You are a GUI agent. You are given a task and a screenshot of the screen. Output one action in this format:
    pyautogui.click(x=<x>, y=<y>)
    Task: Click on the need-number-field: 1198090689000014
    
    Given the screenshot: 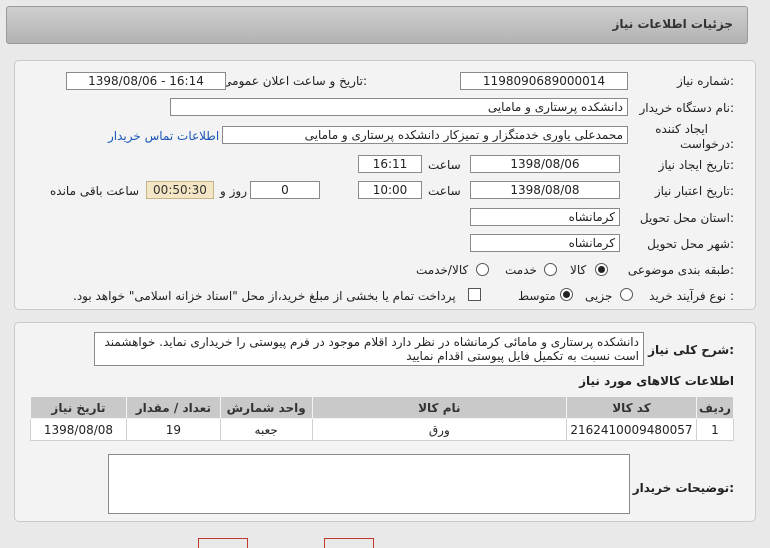 What is the action you would take?
    pyautogui.click(x=544, y=81)
    